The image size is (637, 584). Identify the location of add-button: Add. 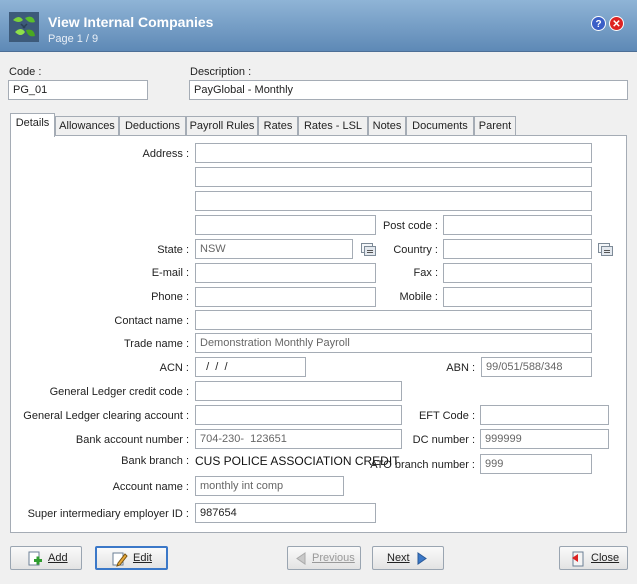
(46, 558).